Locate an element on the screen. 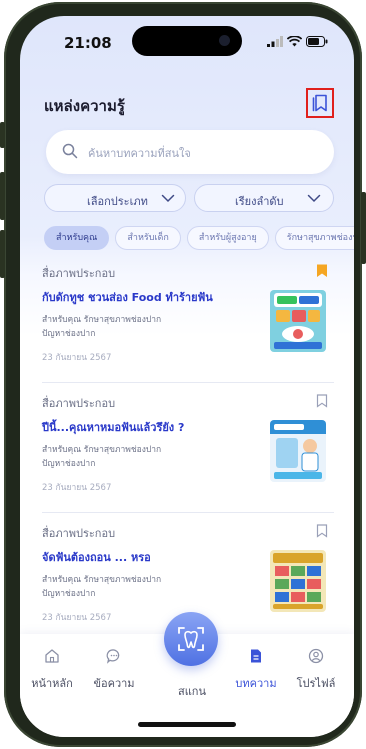 This screenshot has width=366, height=749. nav-messages: ข้อความ is located at coordinates (114, 670).